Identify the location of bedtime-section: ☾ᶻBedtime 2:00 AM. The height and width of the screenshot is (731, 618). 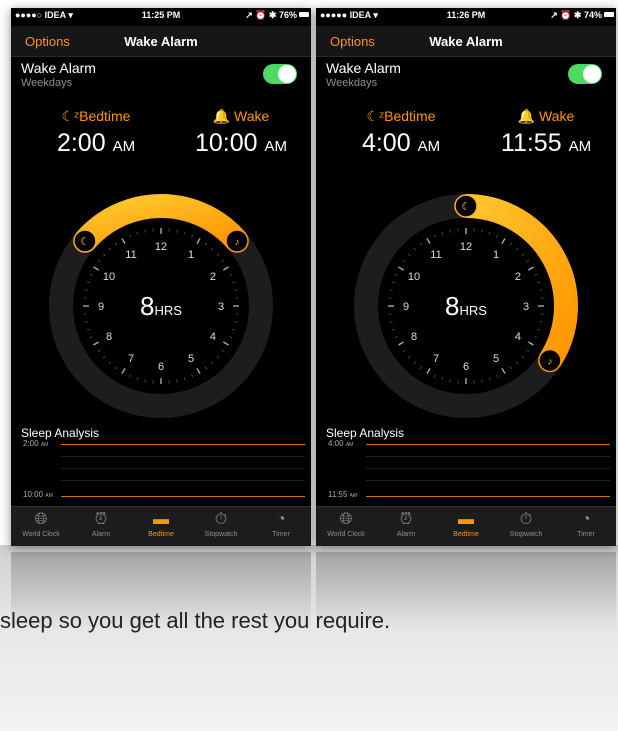
(96, 133).